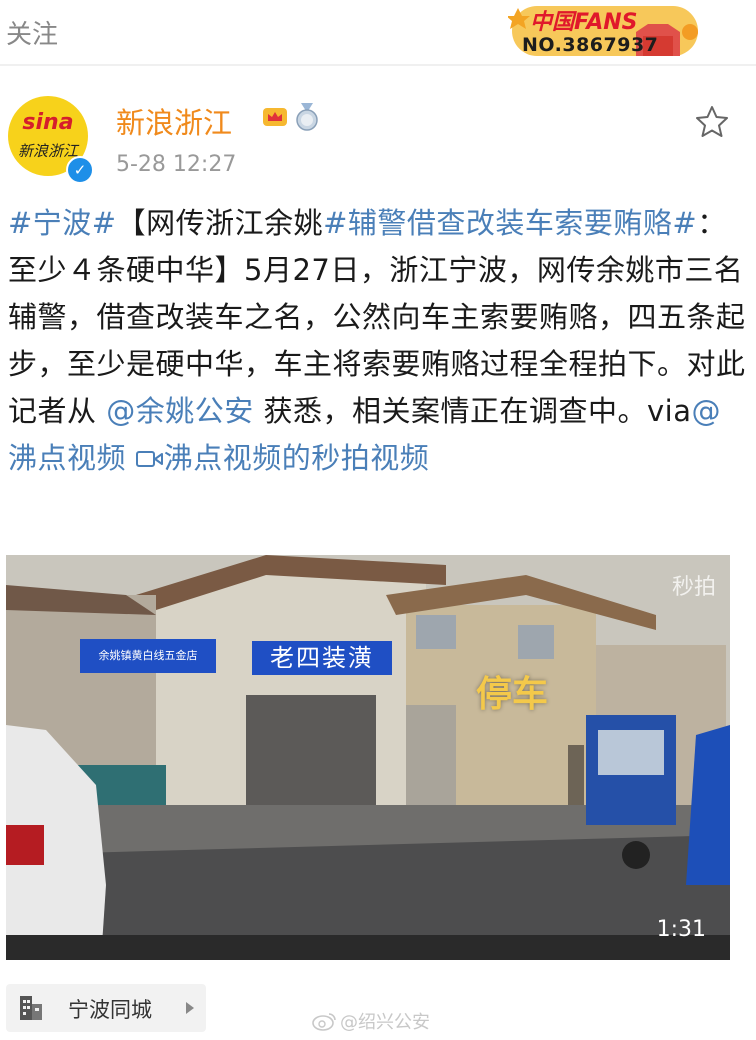  What do you see at coordinates (48, 122) in the screenshot?
I see `avatar-brand: sina` at bounding box center [48, 122].